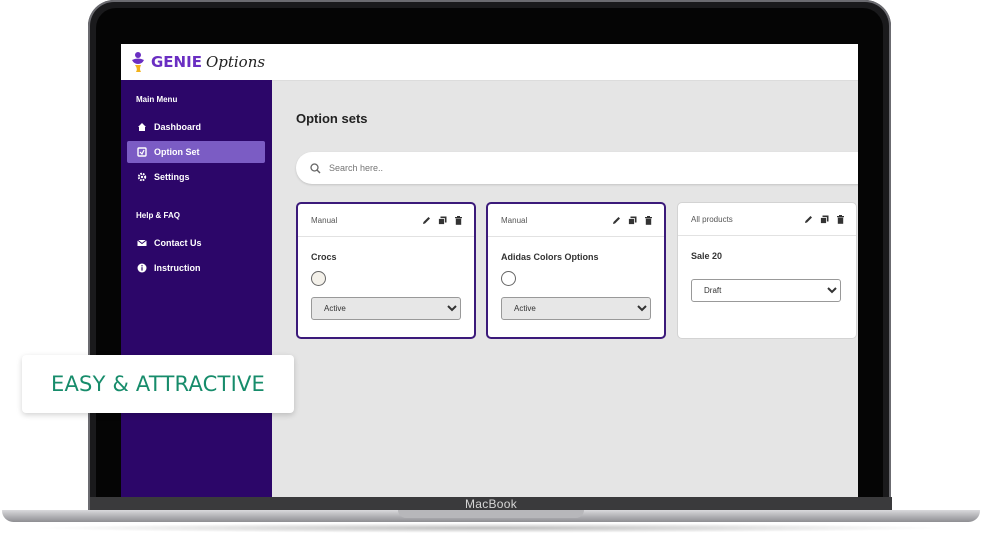 Image resolution: width=982 pixels, height=545 pixels. What do you see at coordinates (142, 243) in the screenshot?
I see `mail-icon` at bounding box center [142, 243].